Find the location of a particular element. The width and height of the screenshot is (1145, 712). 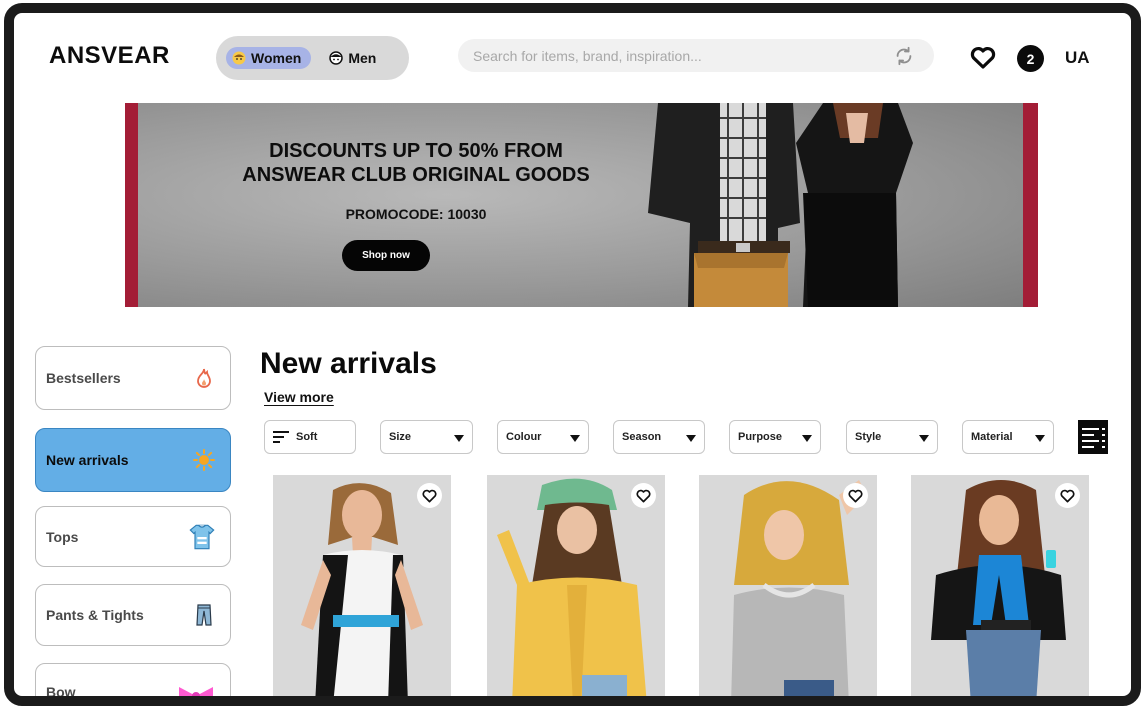

filter-material: Material is located at coordinates (1008, 437).